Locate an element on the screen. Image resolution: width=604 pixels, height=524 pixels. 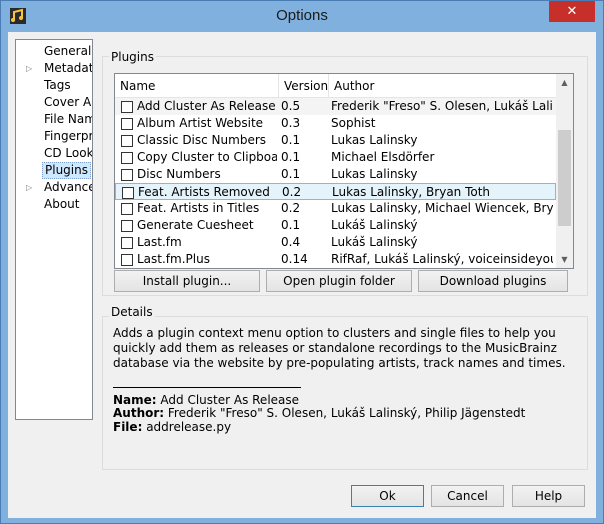
window-title: Options is located at coordinates (302, 15).